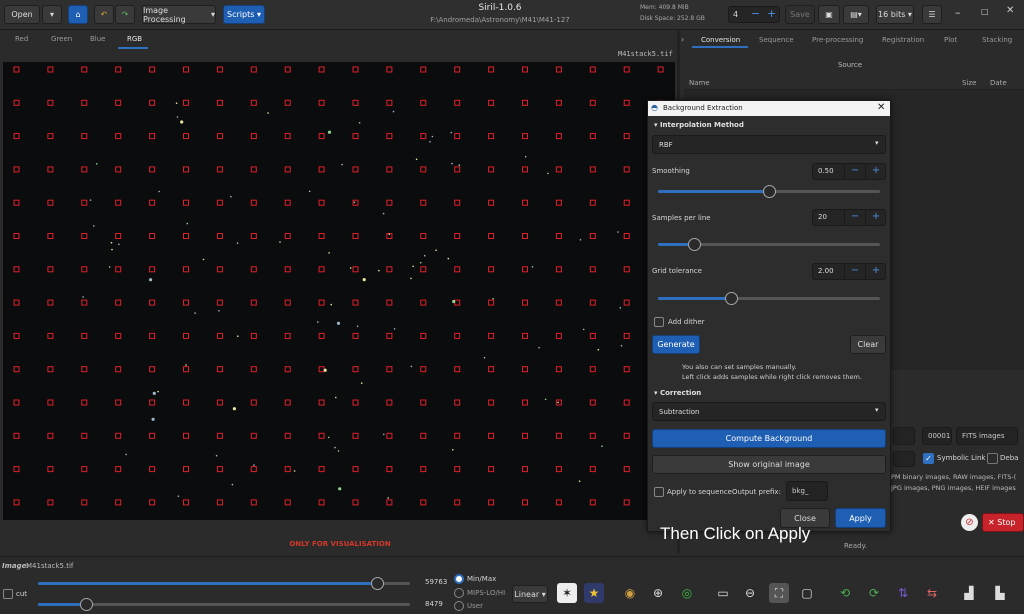 This screenshot has height=614, width=1024. Describe the element at coordinates (8, 594) in the screenshot. I see `cut-checkbox` at that location.